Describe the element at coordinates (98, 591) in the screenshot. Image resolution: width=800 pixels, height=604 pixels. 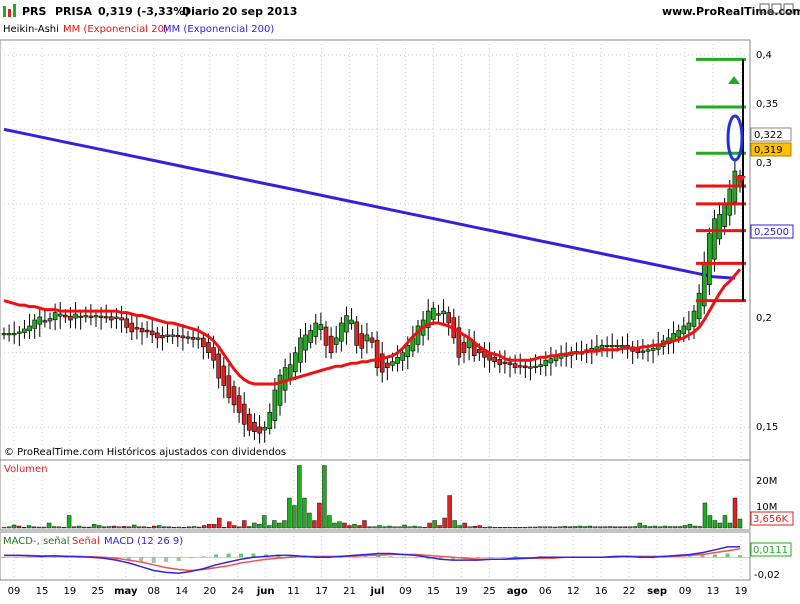
I see `x-label-3: 25` at that location.